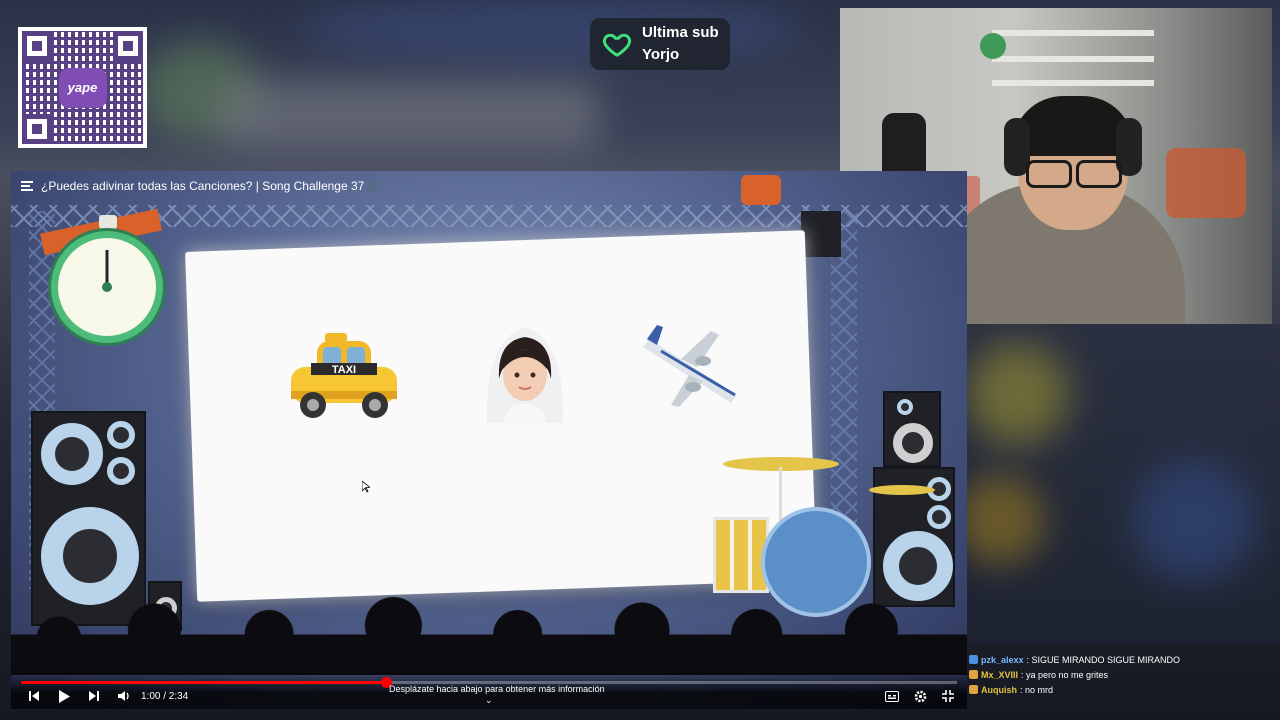 The image size is (1280, 720). Describe the element at coordinates (204, 682) in the screenshot. I see `progress-fill` at that location.